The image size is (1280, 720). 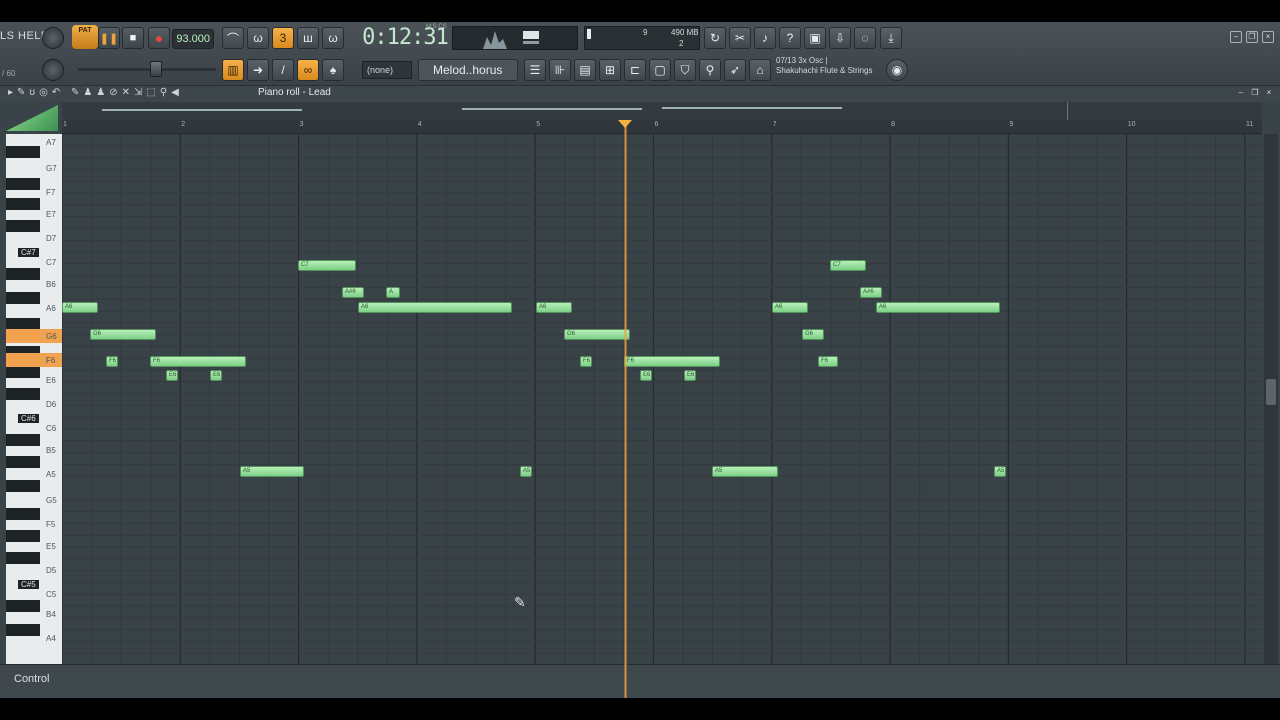 What do you see at coordinates (283, 70) in the screenshot?
I see `brush-icon: /` at bounding box center [283, 70].